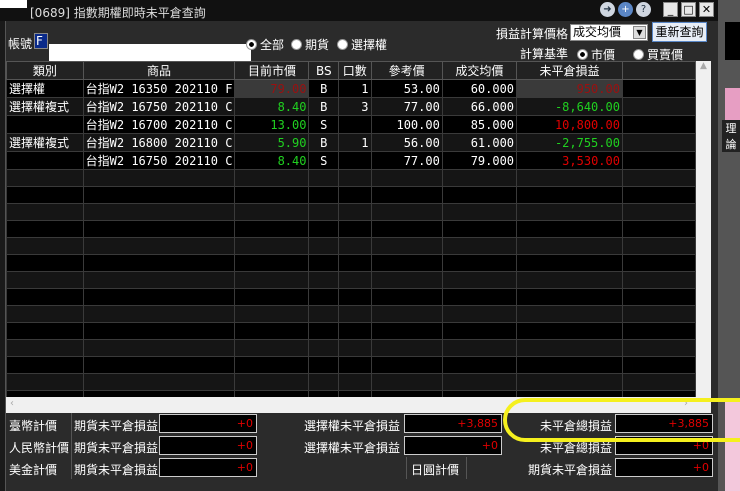 The height and width of the screenshot is (491, 740). I want to click on column-header: 商品, so click(159, 70).